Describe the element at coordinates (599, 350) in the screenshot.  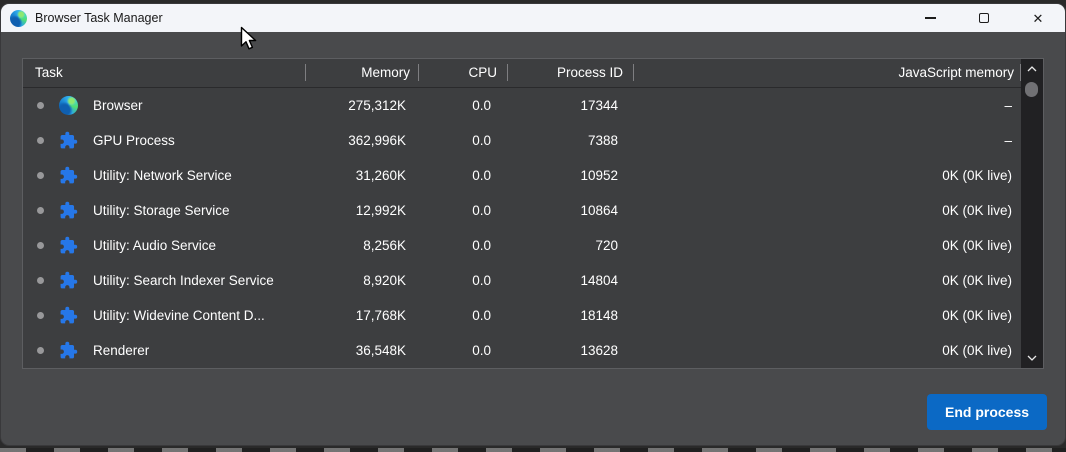
I see `process-id-value: 13628` at that location.